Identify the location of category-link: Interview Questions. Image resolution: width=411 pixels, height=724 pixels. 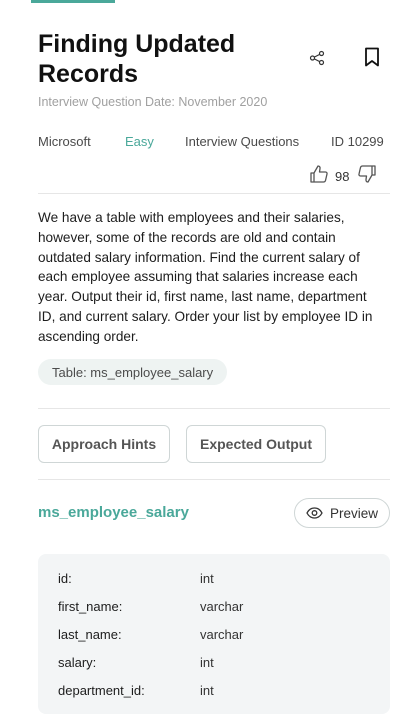
(242, 141).